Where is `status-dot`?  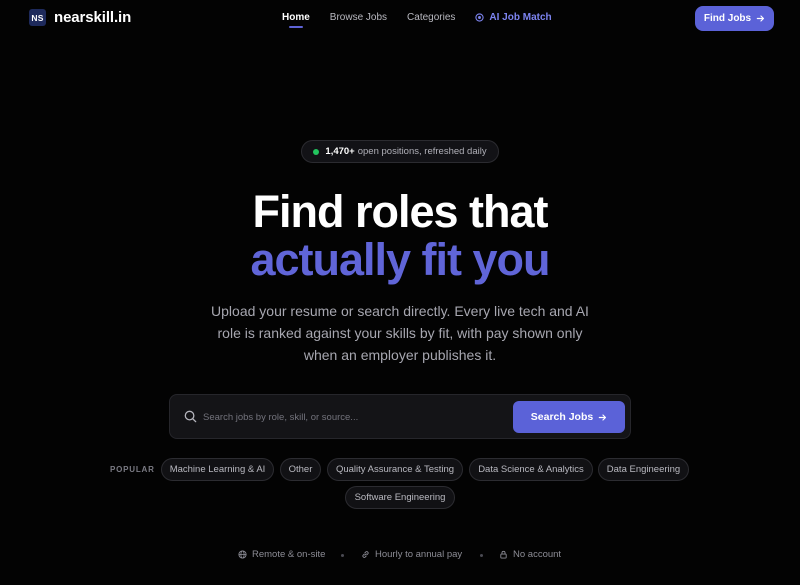
status-dot is located at coordinates (316, 151).